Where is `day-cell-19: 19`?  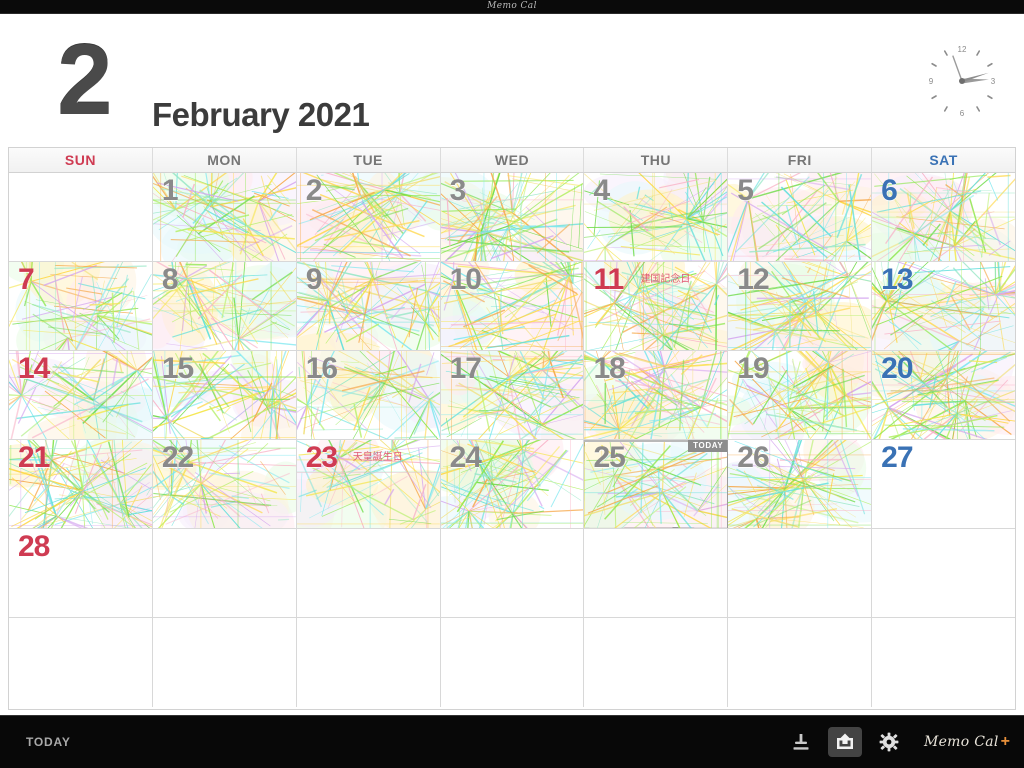 day-cell-19: 19 is located at coordinates (800, 395).